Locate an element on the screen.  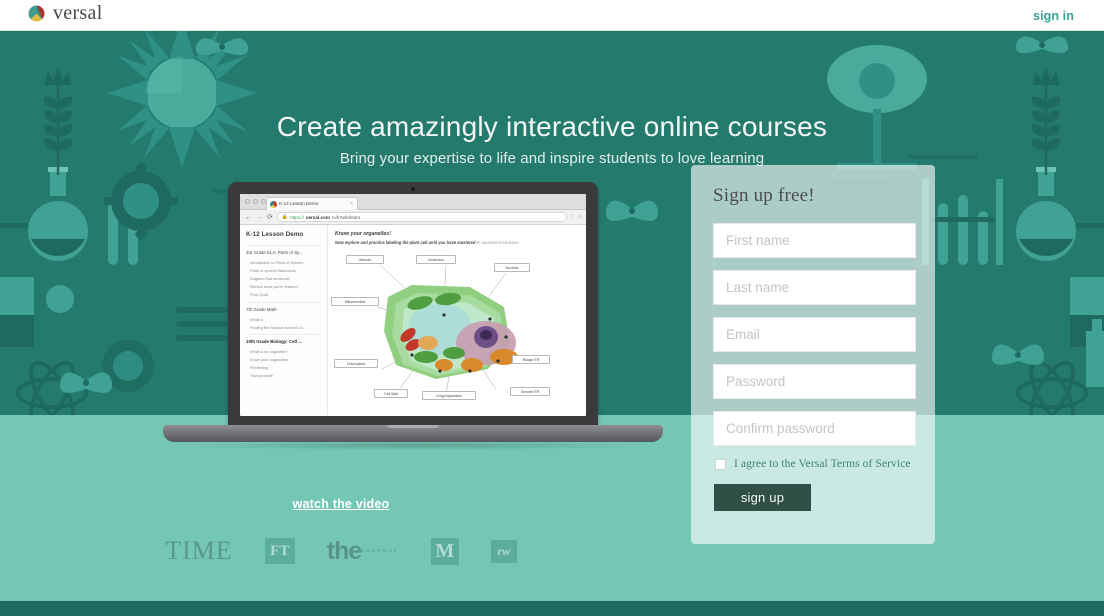
press-logo-time-label: TIME is located at coordinates (199, 550).